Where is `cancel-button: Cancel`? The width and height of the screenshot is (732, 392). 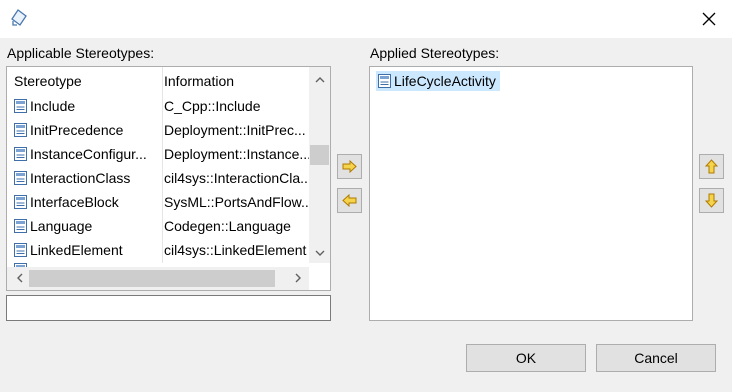
cancel-button: Cancel is located at coordinates (656, 358).